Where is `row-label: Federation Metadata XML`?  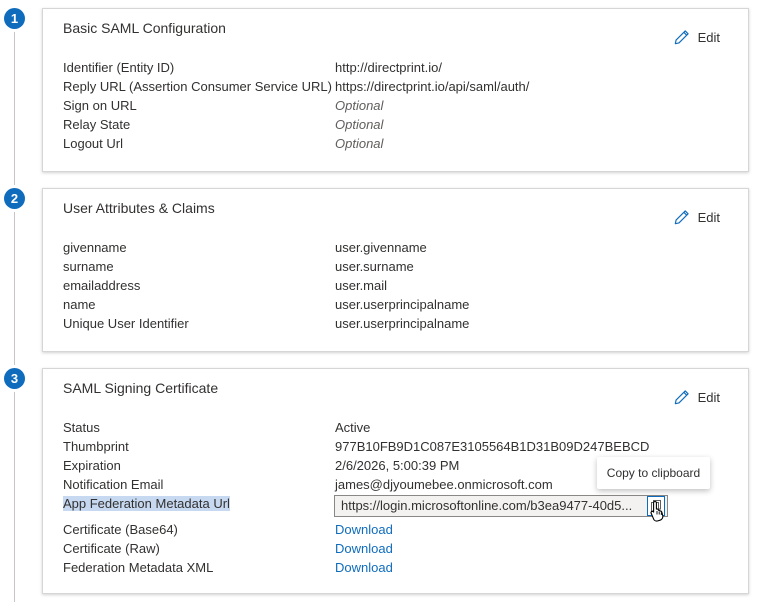 row-label: Federation Metadata XML is located at coordinates (138, 567).